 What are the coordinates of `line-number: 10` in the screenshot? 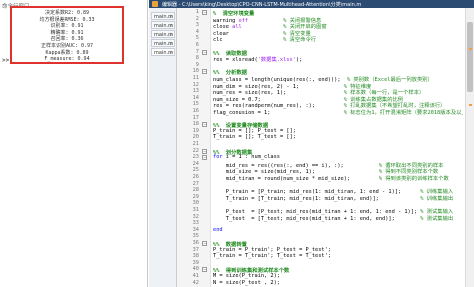 It's located at (195, 71).